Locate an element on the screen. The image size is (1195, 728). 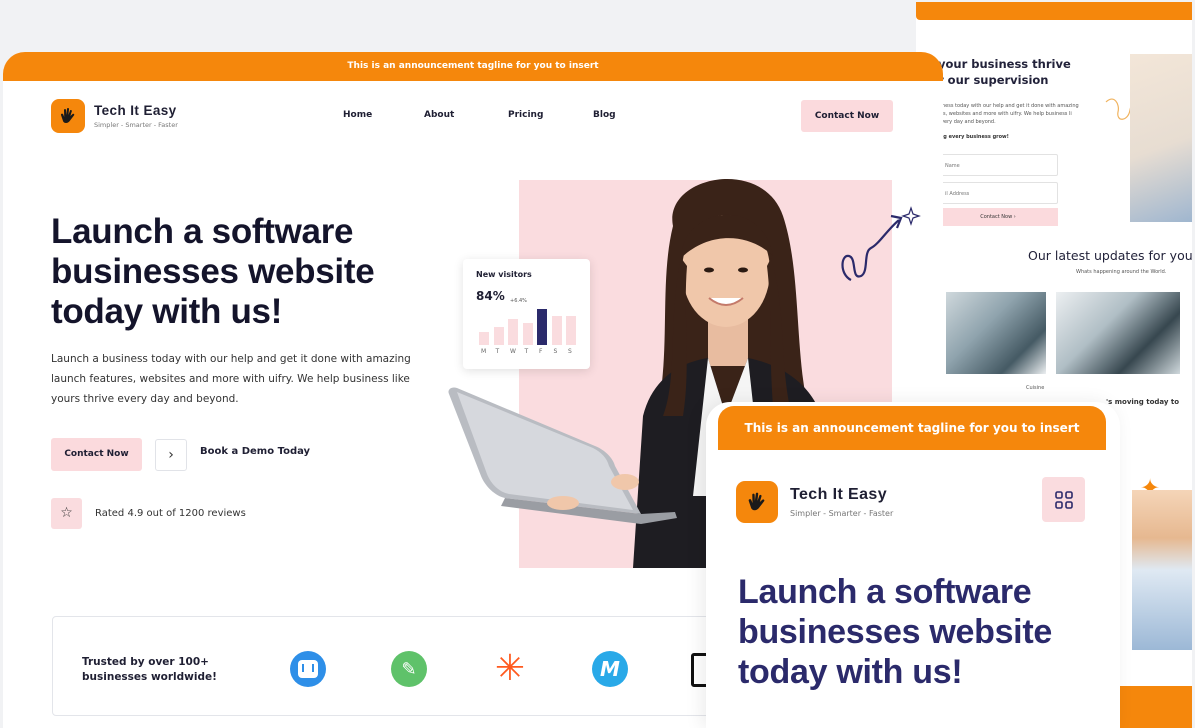
back-hero-photo is located at coordinates (1161, 138).